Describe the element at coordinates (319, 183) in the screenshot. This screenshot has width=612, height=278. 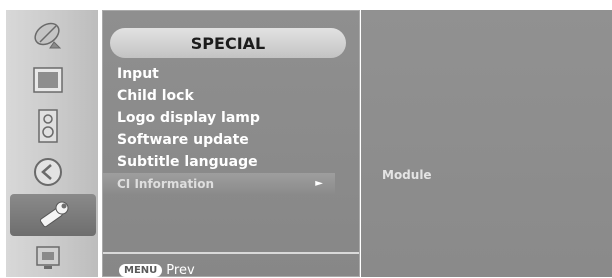
I see `submenu-arrow-icon: ►` at that location.